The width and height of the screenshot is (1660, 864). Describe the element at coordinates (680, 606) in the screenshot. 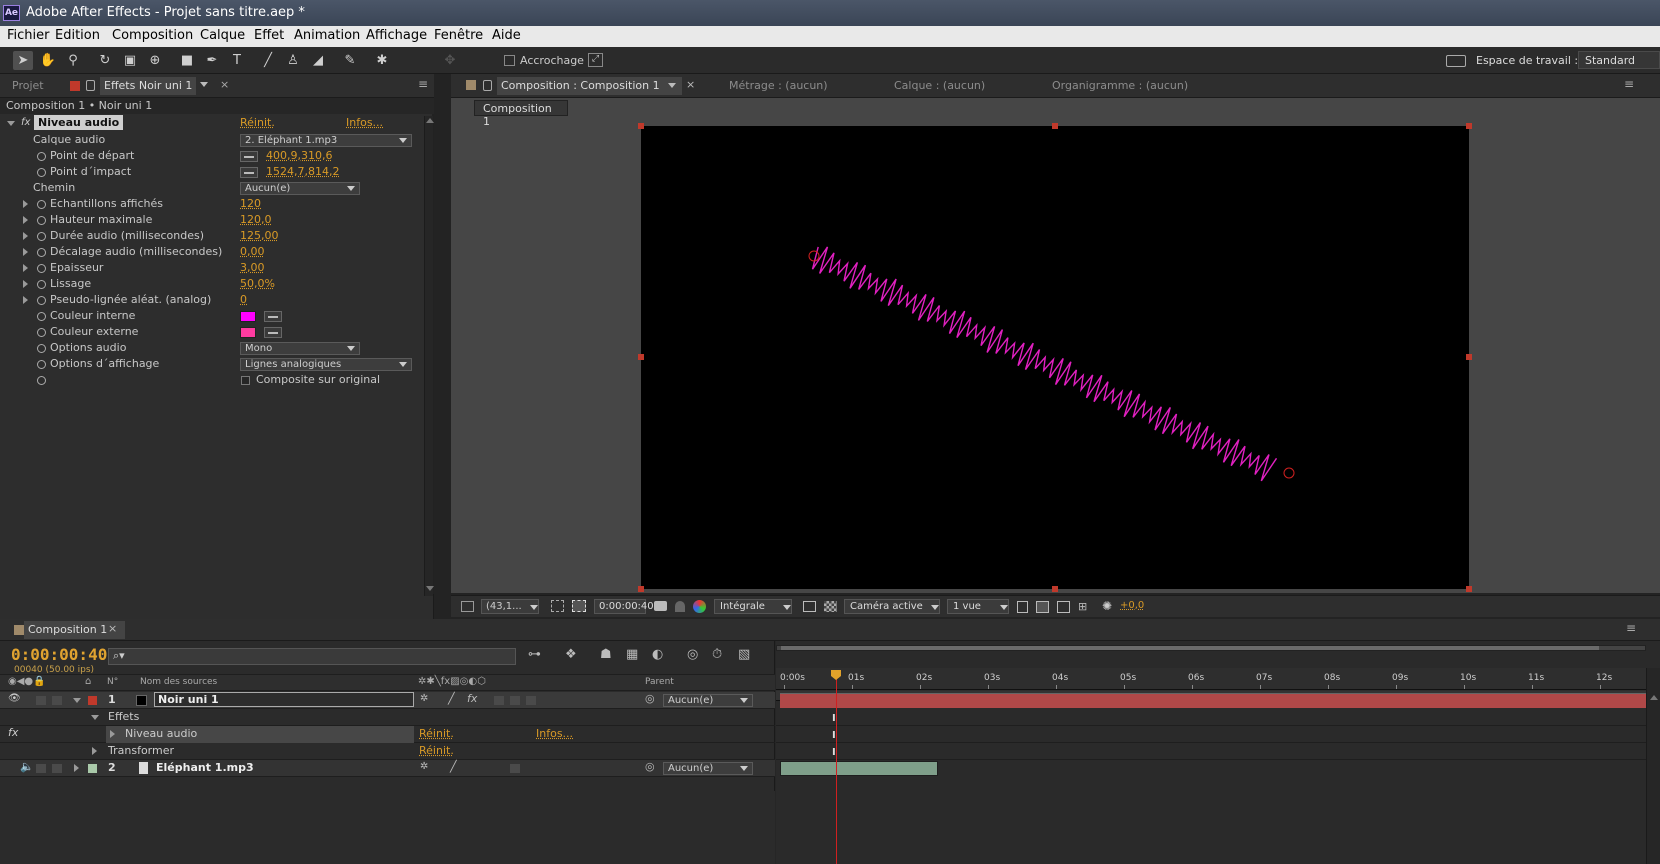

I see `show-snapshot-icon` at that location.